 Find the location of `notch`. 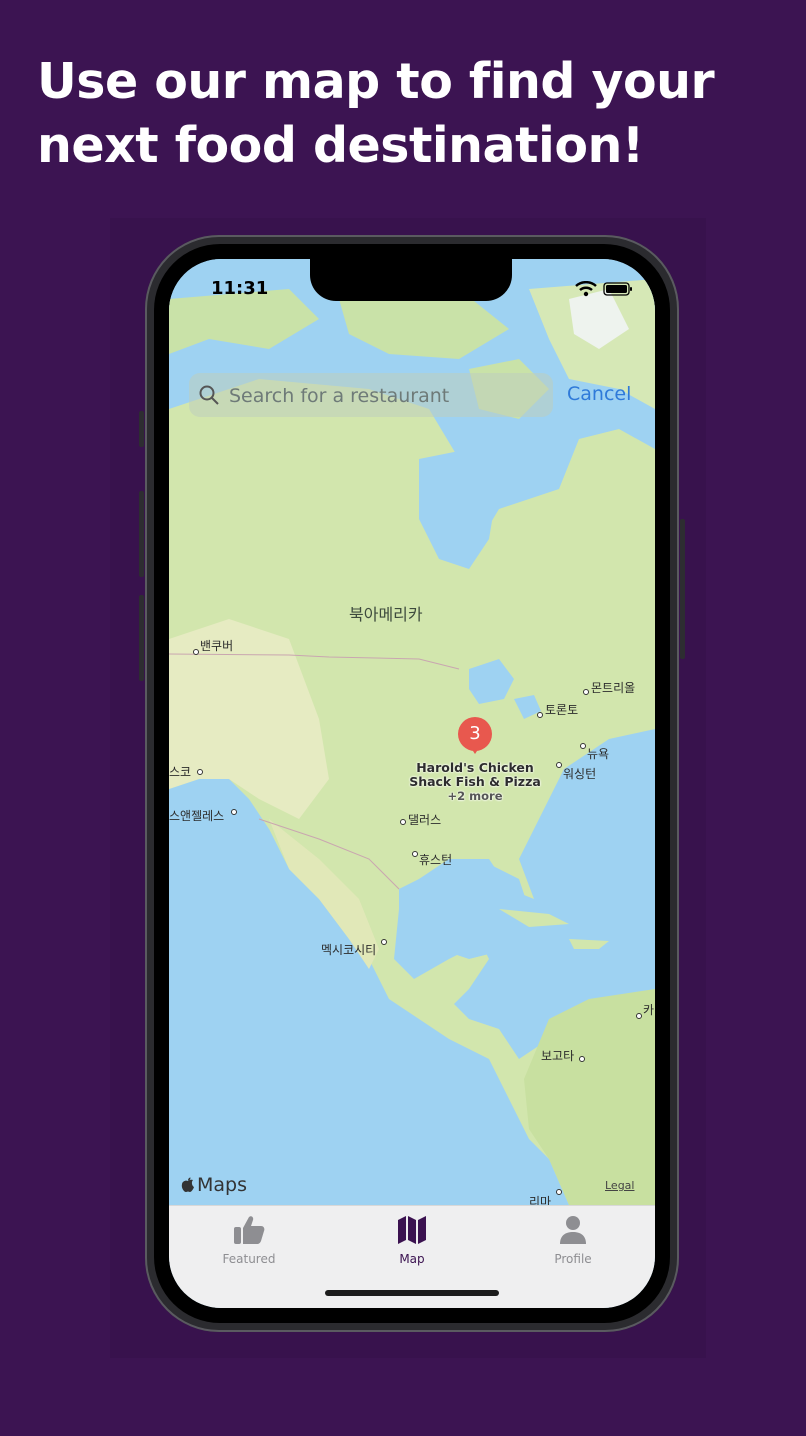

notch is located at coordinates (411, 280).